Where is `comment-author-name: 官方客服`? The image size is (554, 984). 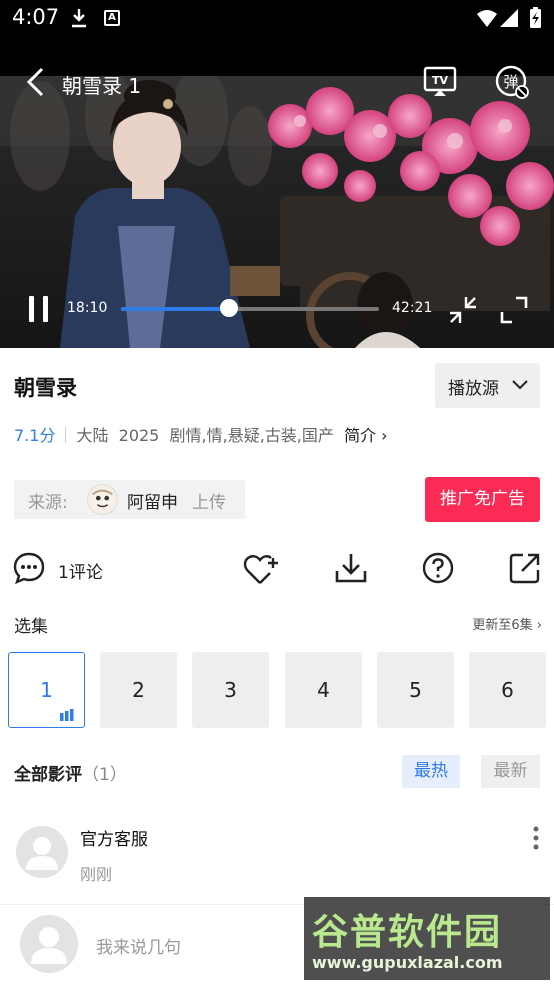
comment-author-name: 官方客服 is located at coordinates (114, 837).